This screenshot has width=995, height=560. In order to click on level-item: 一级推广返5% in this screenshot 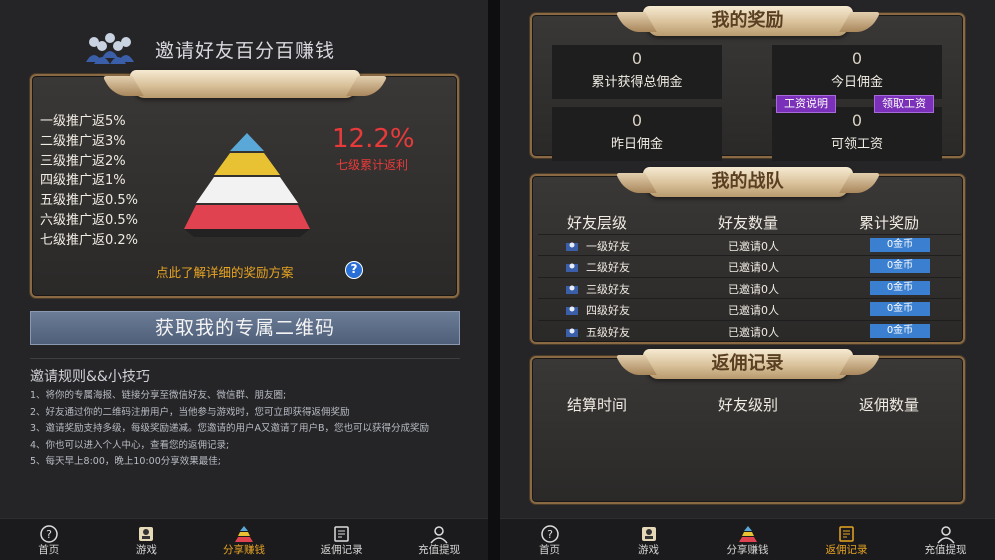, I will do `click(83, 121)`.